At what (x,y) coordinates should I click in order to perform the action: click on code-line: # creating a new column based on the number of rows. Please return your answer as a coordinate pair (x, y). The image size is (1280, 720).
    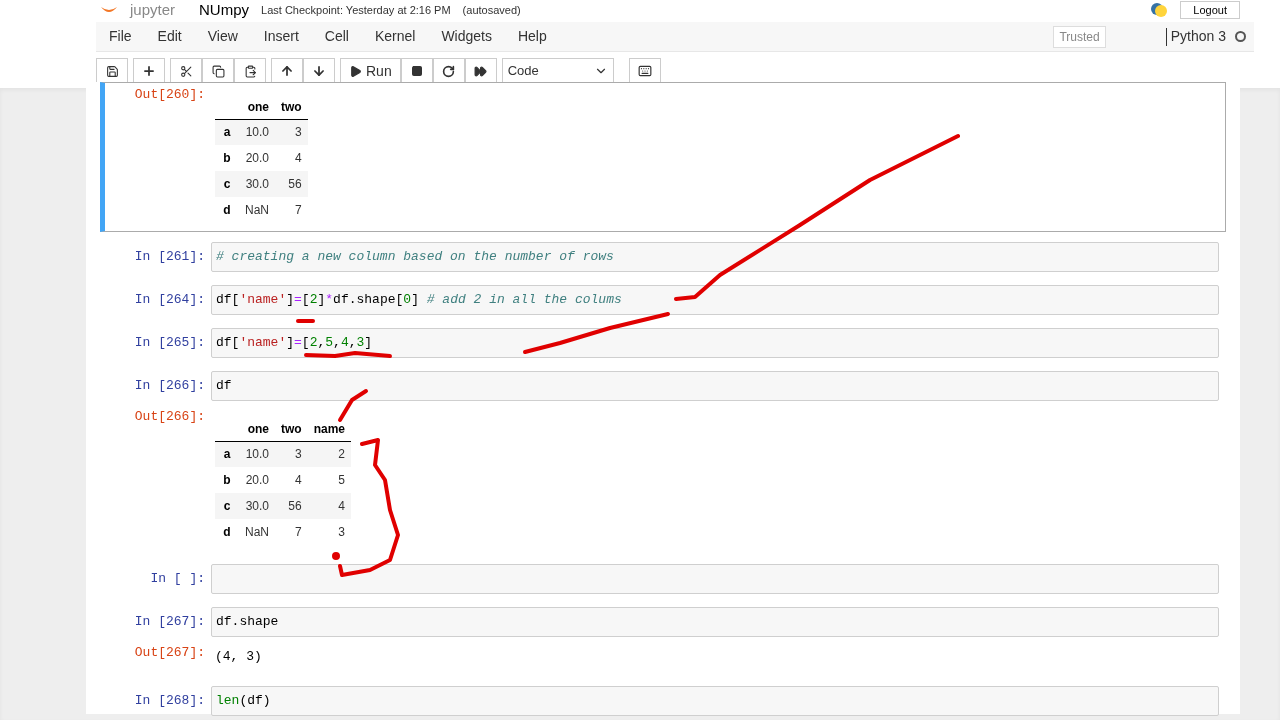
    Looking at the image, I should click on (415, 257).